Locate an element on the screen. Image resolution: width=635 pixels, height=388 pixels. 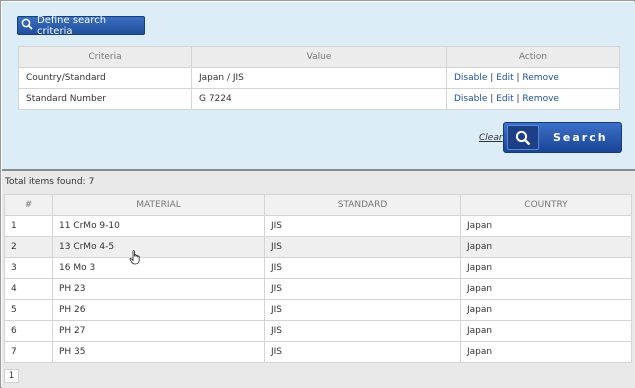
total-items-count: 7 is located at coordinates (91, 182).